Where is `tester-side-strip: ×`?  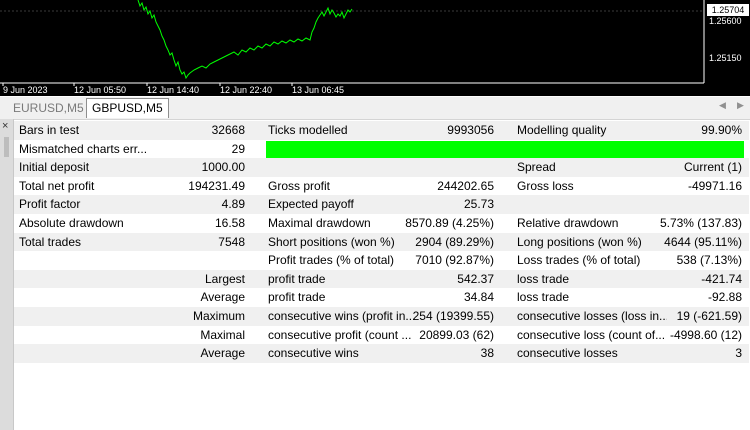 tester-side-strip: × is located at coordinates (7, 274).